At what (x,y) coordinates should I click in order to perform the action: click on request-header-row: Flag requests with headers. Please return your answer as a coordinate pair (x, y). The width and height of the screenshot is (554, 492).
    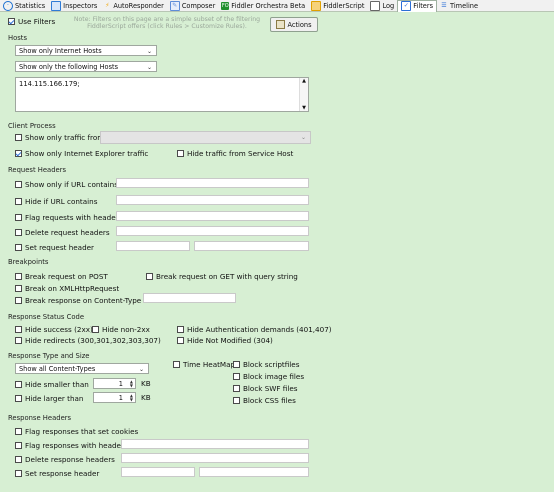
    Looking at the image, I should click on (68, 217).